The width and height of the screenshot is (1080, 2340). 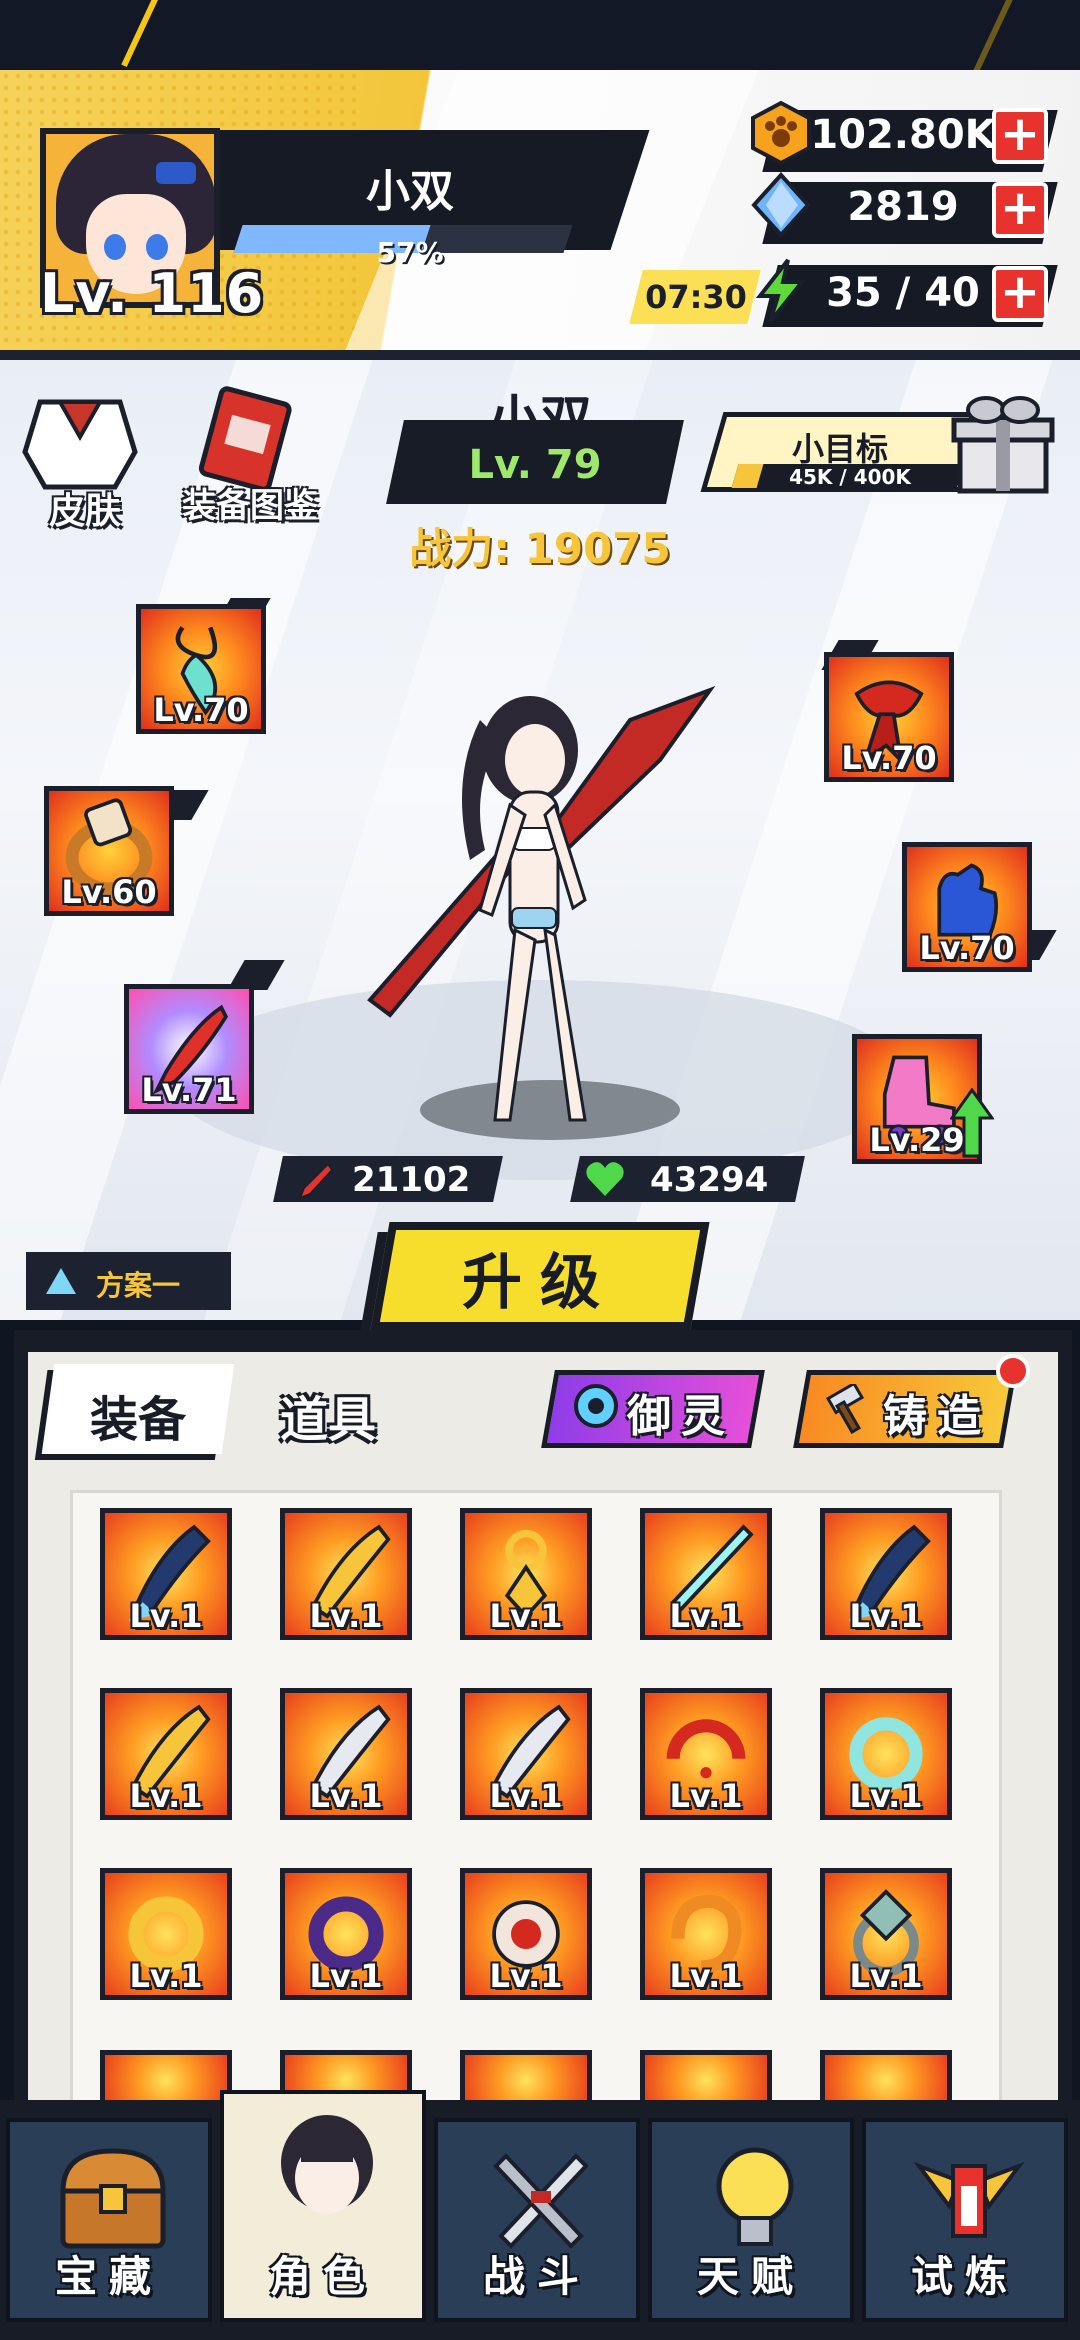 I want to click on character-portrait-icon, so click(x=327, y=2164).